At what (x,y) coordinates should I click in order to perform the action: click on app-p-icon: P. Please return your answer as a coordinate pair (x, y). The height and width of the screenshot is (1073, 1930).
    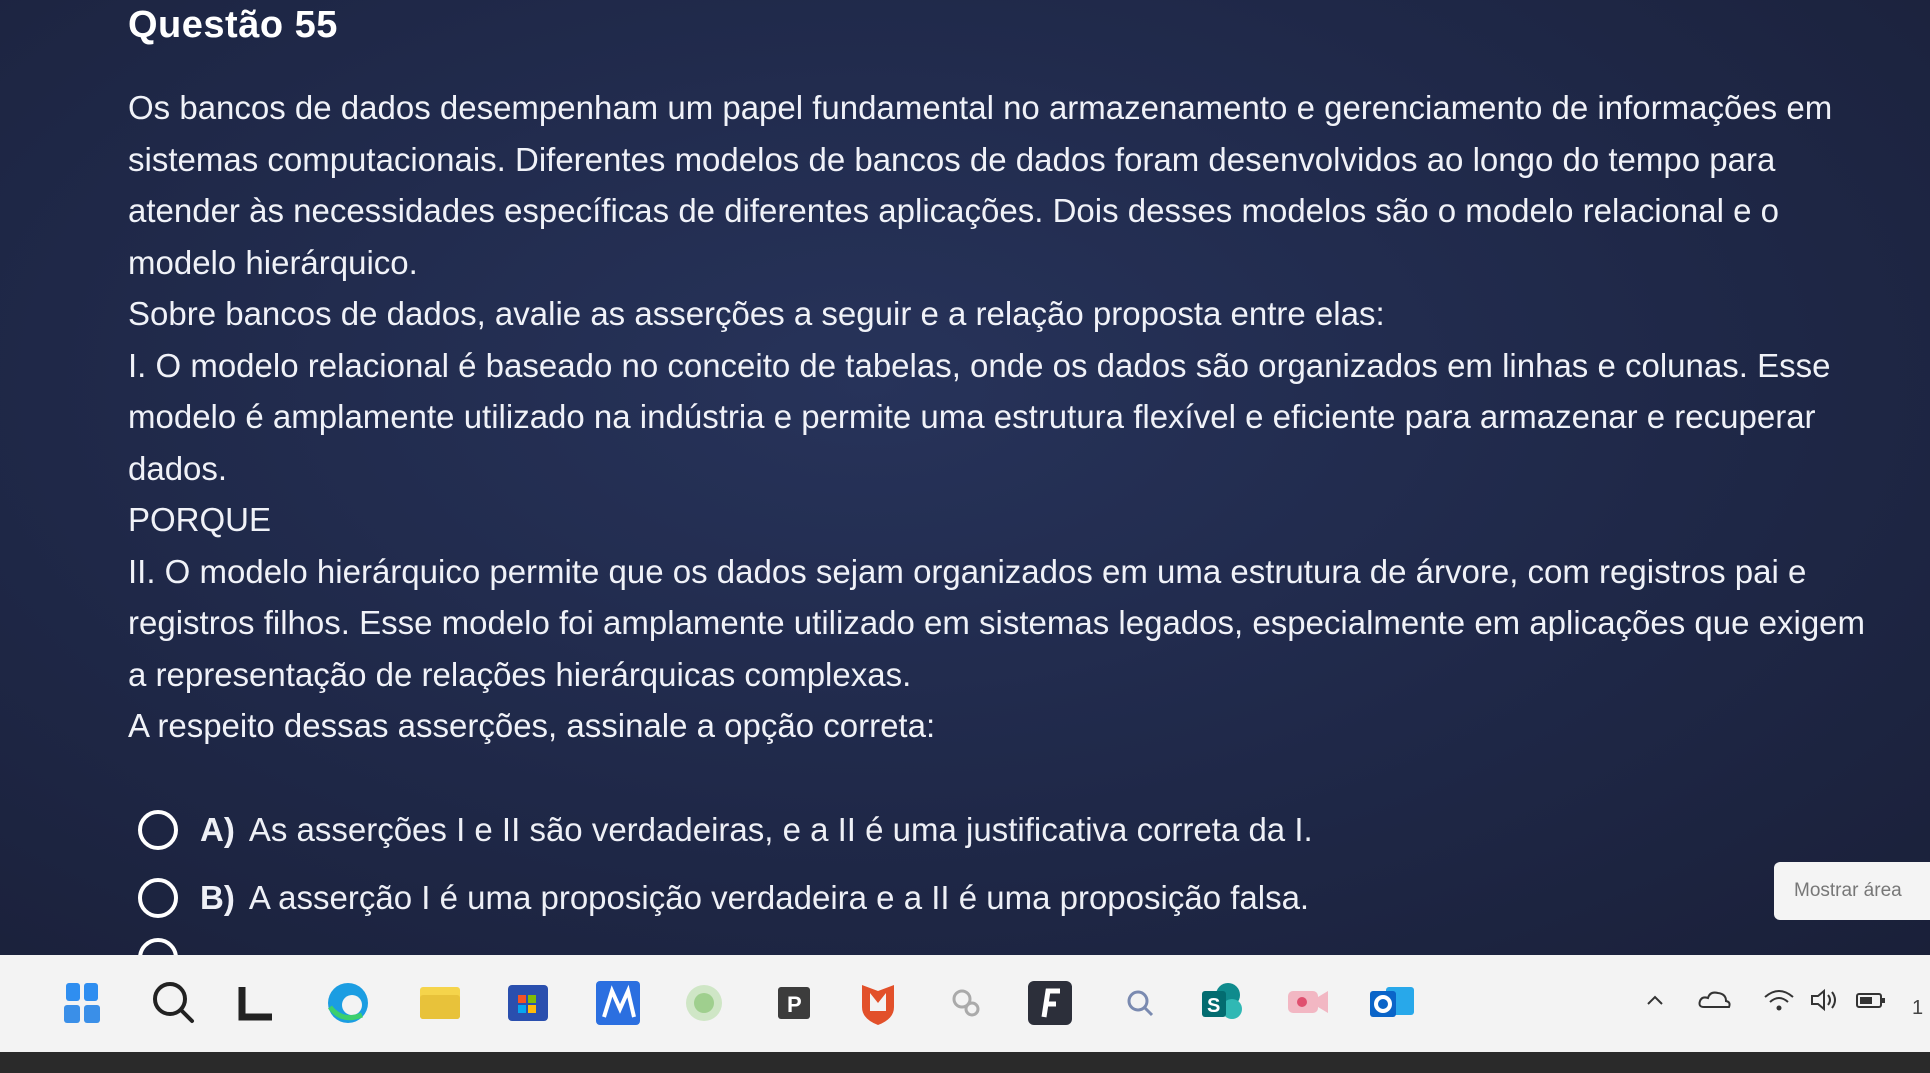
    Looking at the image, I should click on (794, 1003).